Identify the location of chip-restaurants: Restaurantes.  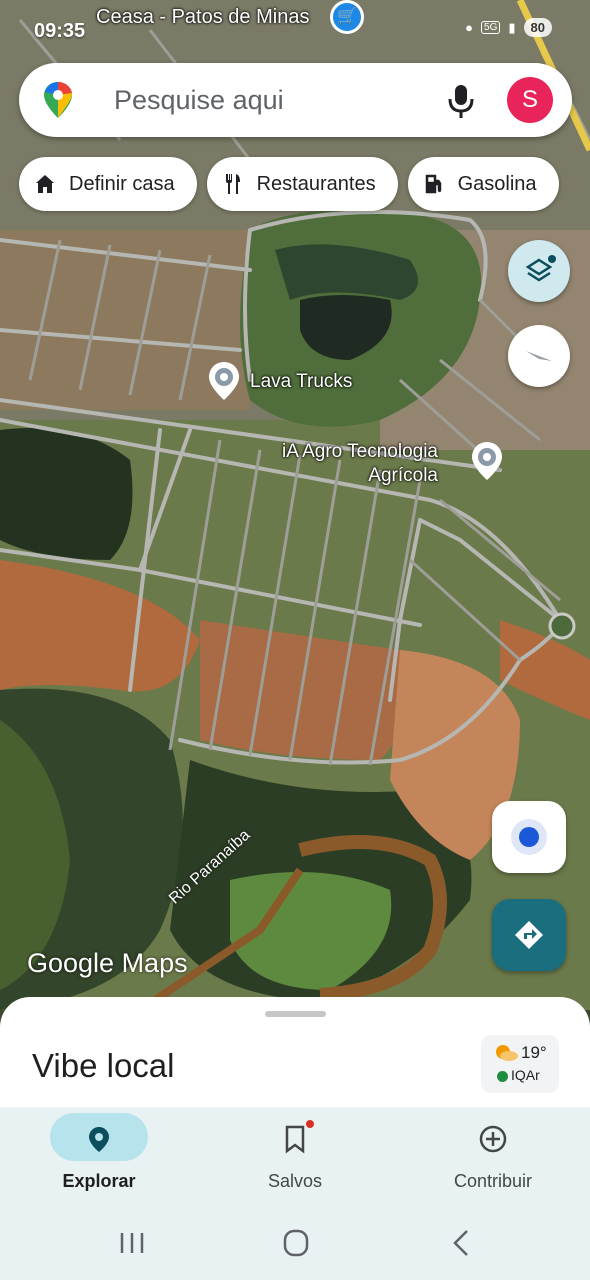
(302, 184).